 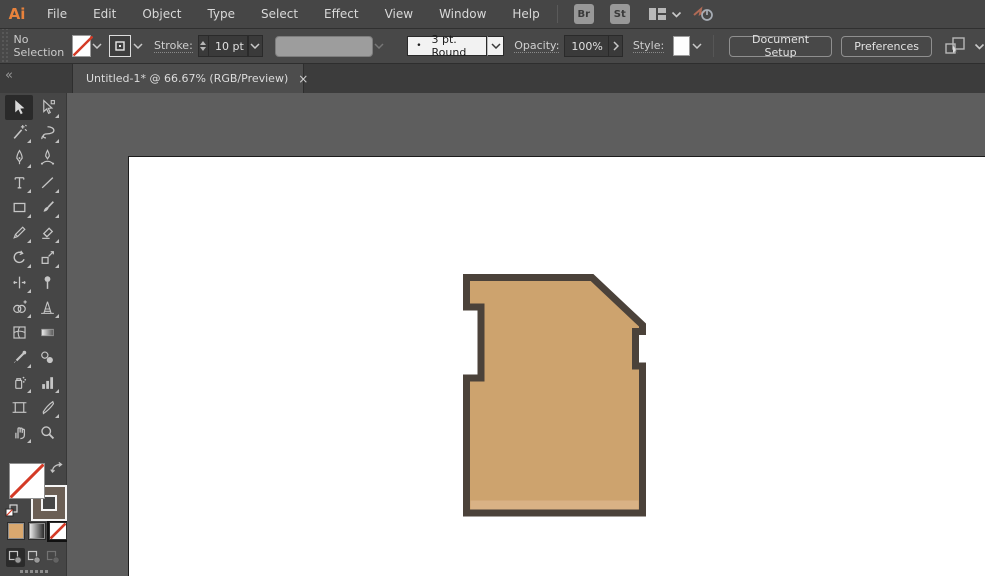 I want to click on gradient-tool, so click(x=47, y=332).